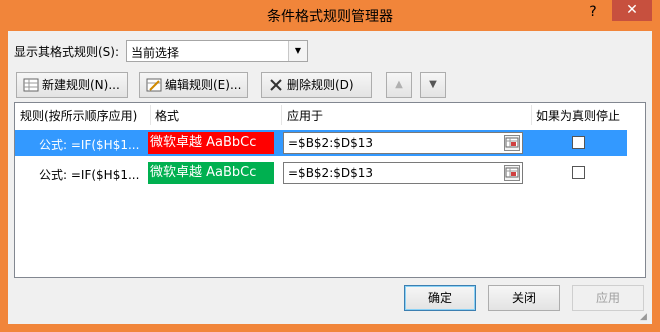  What do you see at coordinates (320, 85) in the screenshot?
I see `delete-rule-label: 删除规则(D)` at bounding box center [320, 85].